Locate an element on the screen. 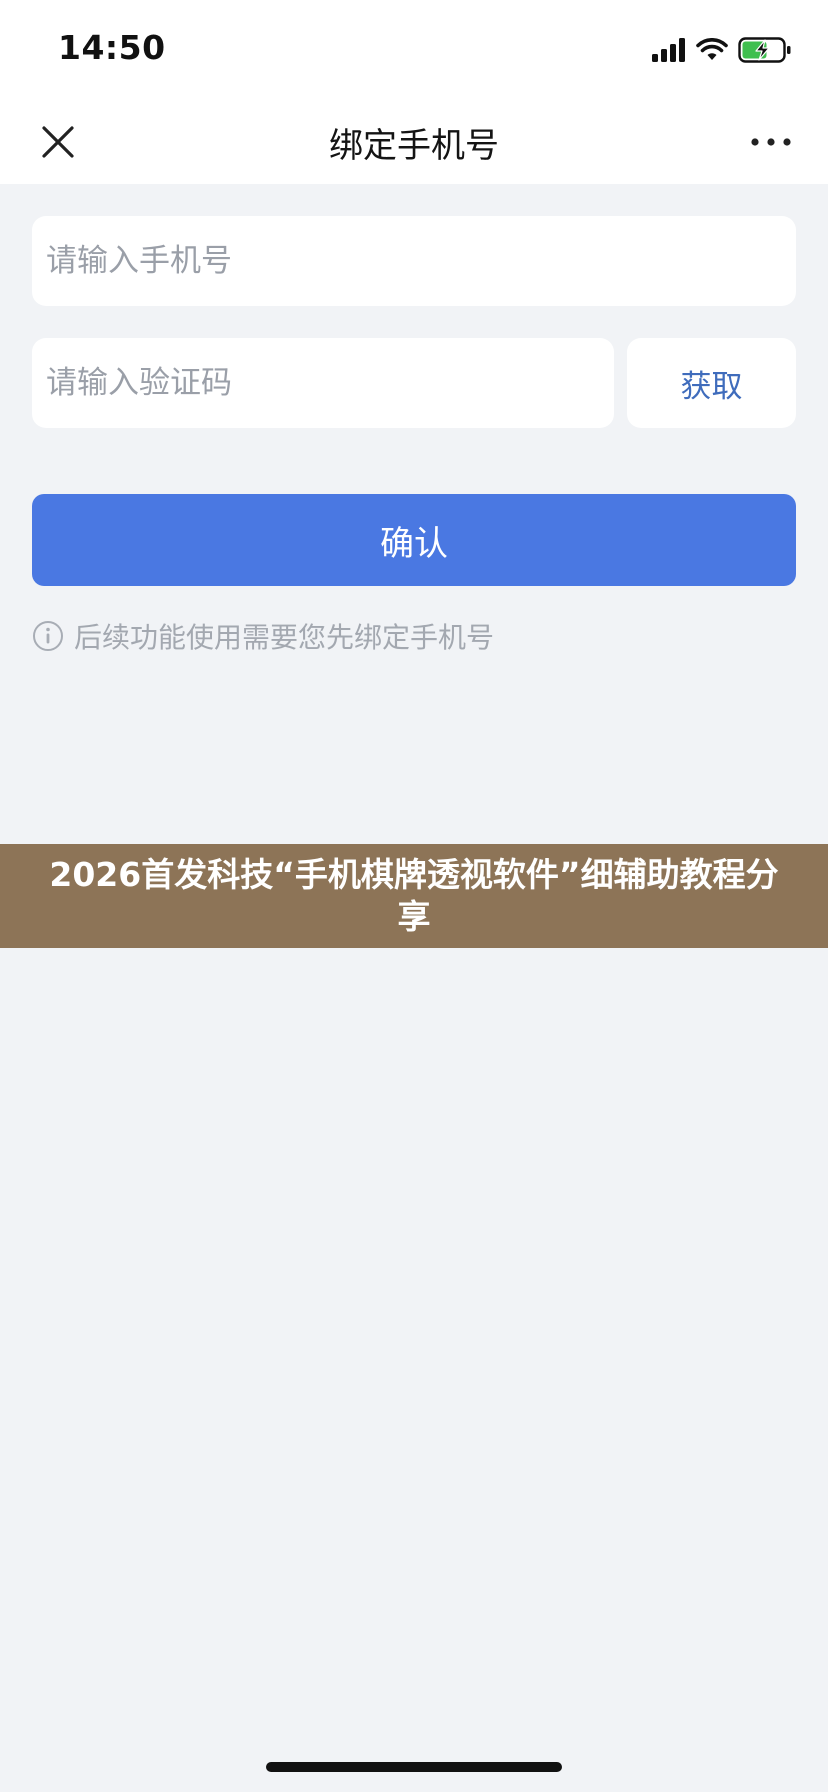  navigation-bar: 绑定手机号 is located at coordinates (414, 142).